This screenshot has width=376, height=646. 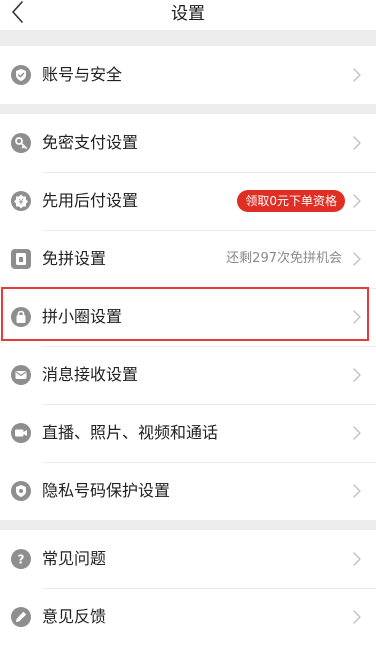 What do you see at coordinates (21, 259) in the screenshot?
I see `ticket-icon` at bounding box center [21, 259].